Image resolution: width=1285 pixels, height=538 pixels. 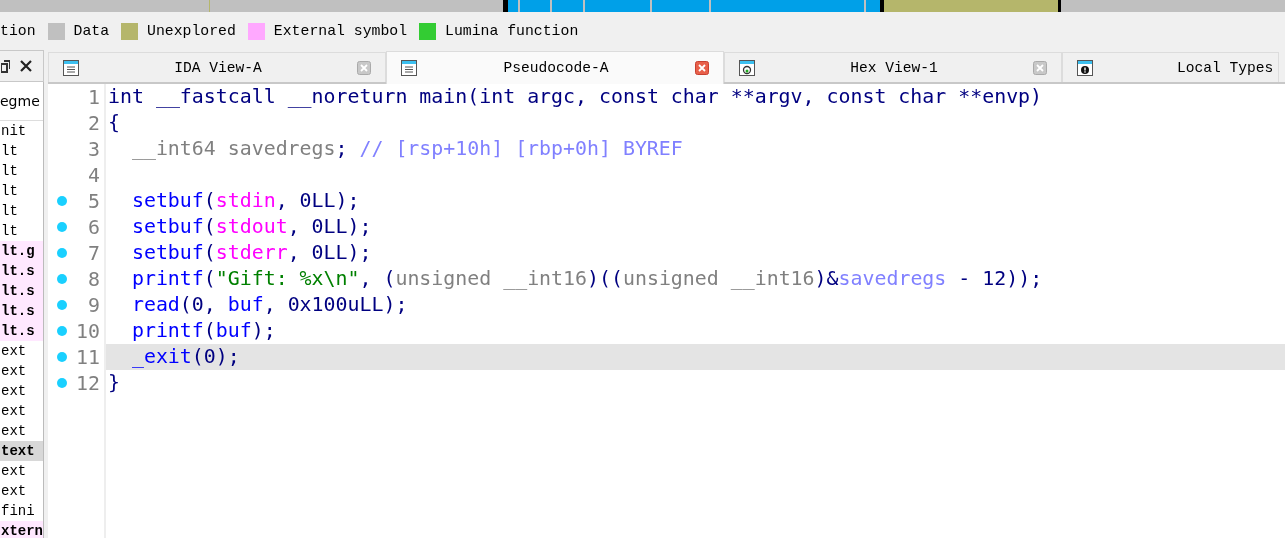 I want to click on line-number: 5, so click(x=94, y=201).